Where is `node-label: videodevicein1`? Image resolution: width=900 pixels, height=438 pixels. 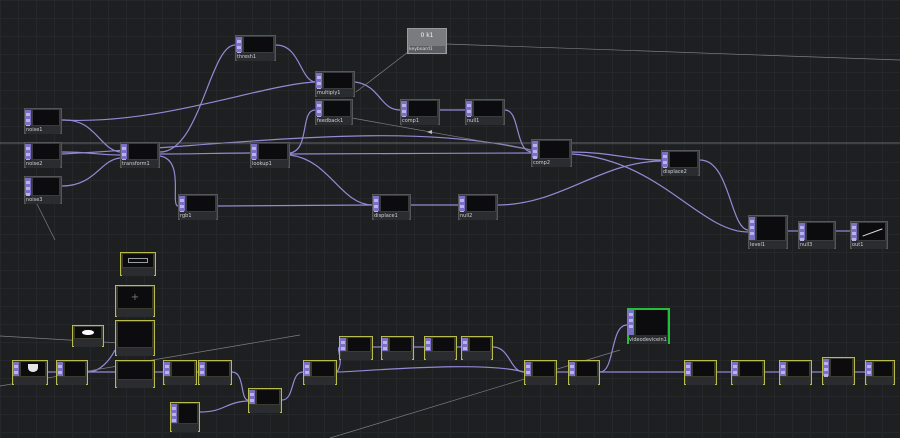 node-label: videodevicein1 is located at coordinates (648, 340).